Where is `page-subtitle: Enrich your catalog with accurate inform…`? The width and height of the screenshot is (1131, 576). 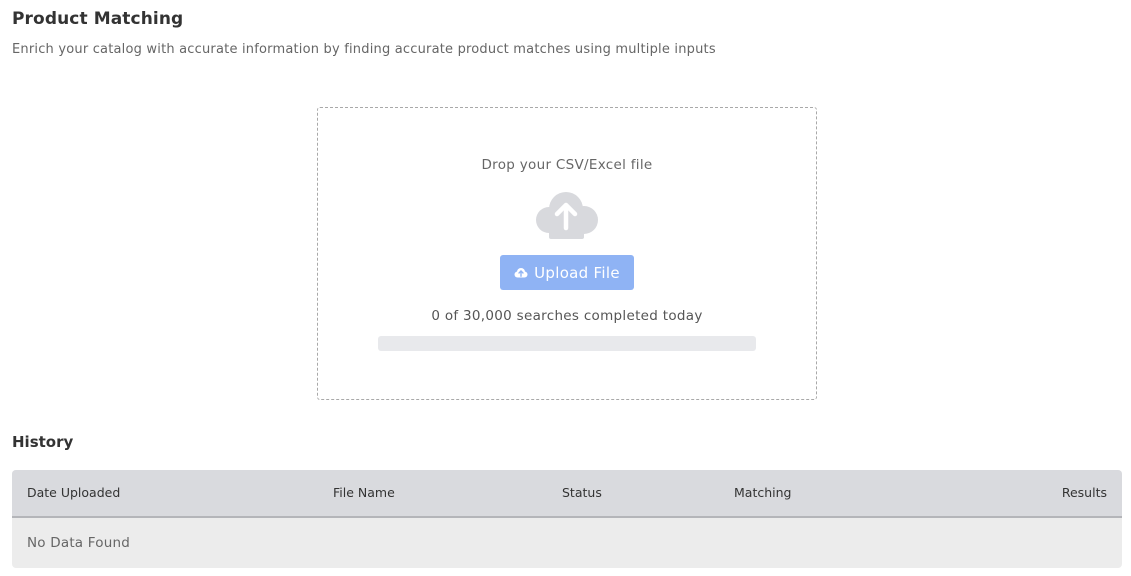 page-subtitle: Enrich your catalog with accurate inform… is located at coordinates (364, 49).